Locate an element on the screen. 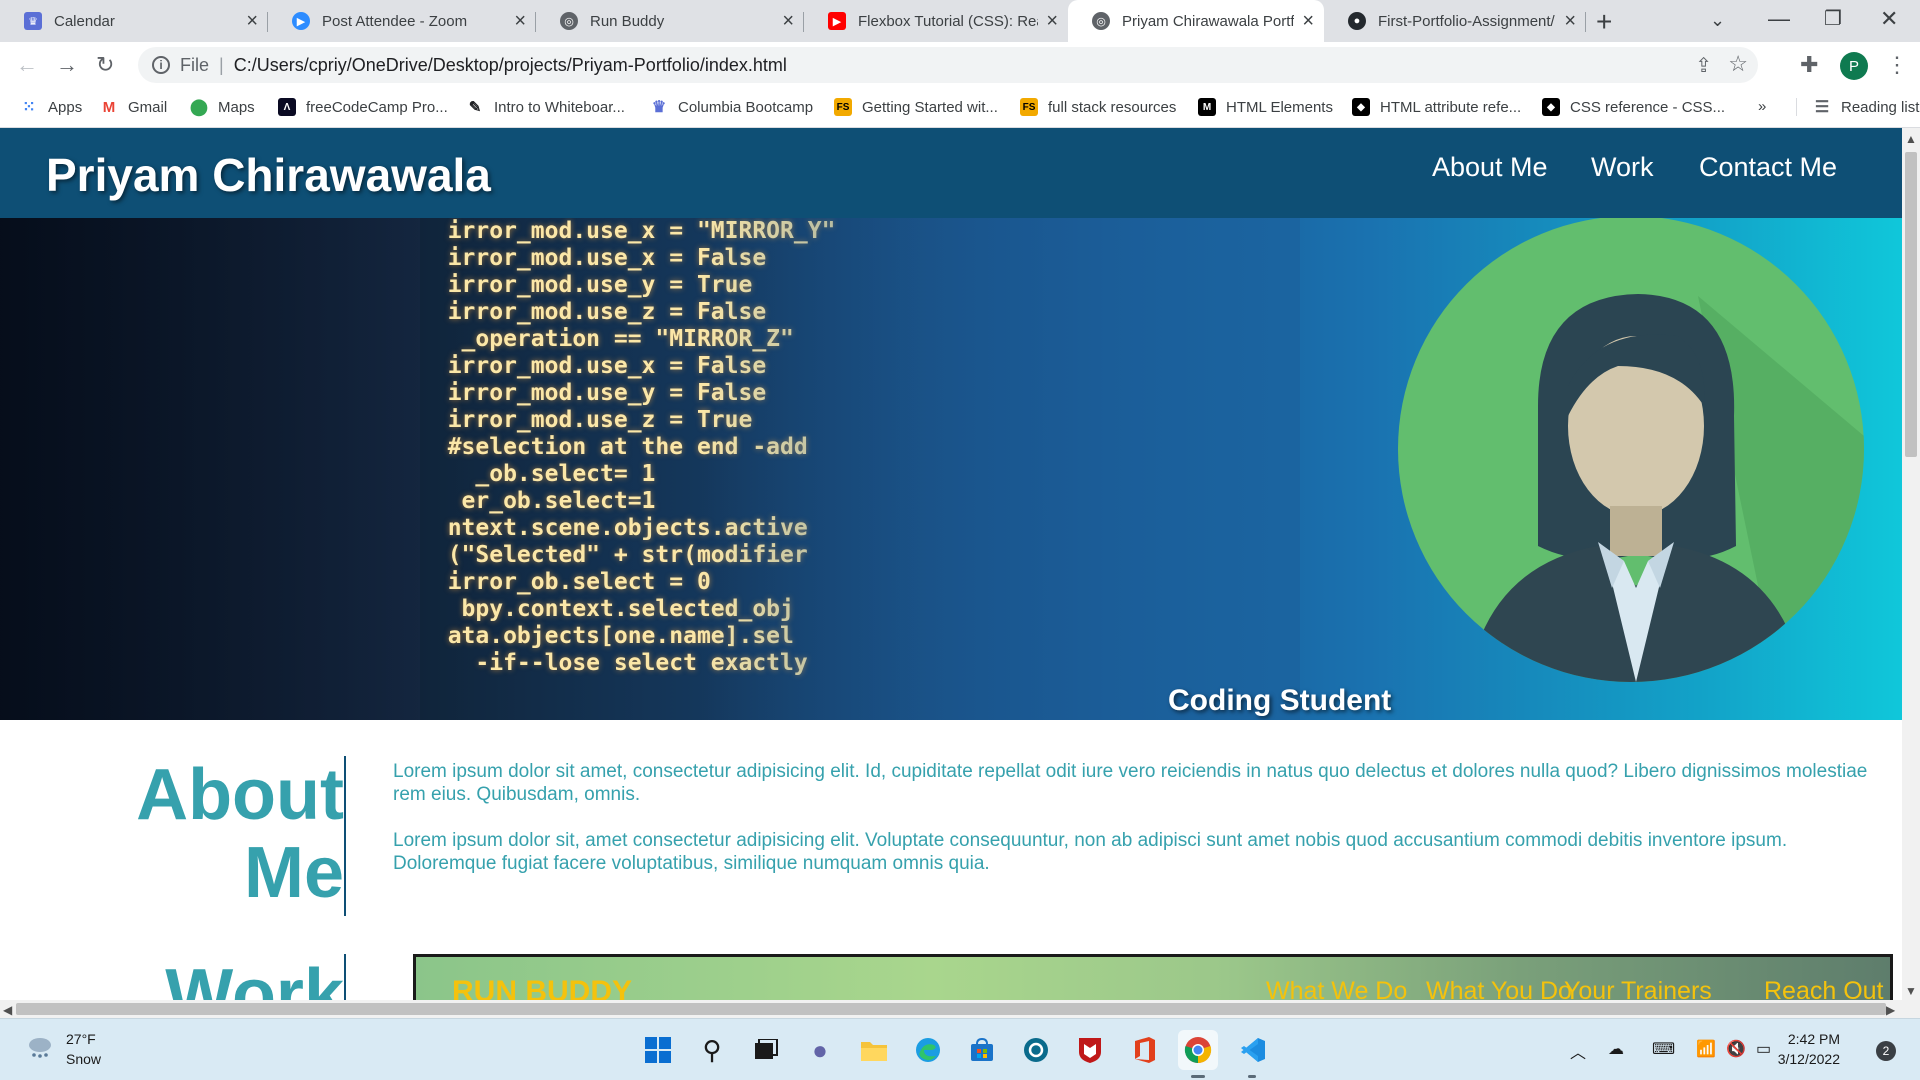 This screenshot has height=1080, width=1920. nav-contact-me: Contact Me is located at coordinates (1768, 167).